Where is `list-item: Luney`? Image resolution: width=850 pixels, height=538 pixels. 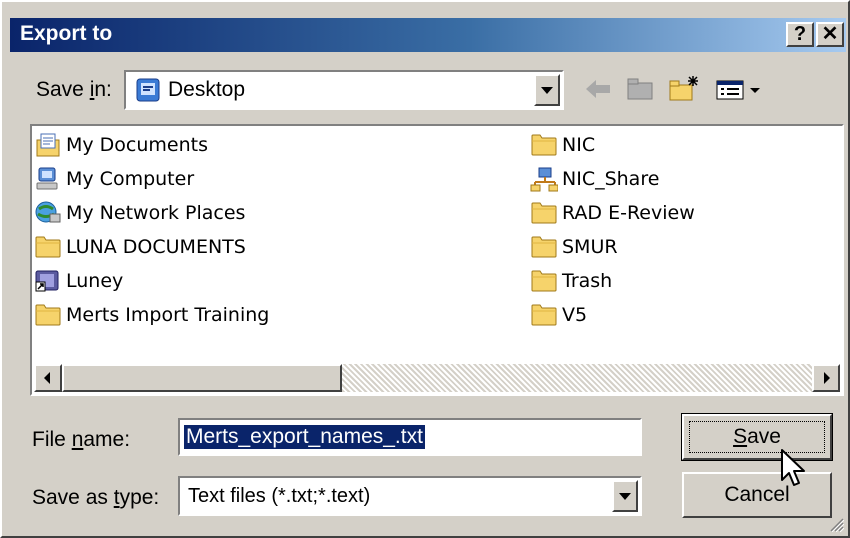
list-item: Luney is located at coordinates (78, 281).